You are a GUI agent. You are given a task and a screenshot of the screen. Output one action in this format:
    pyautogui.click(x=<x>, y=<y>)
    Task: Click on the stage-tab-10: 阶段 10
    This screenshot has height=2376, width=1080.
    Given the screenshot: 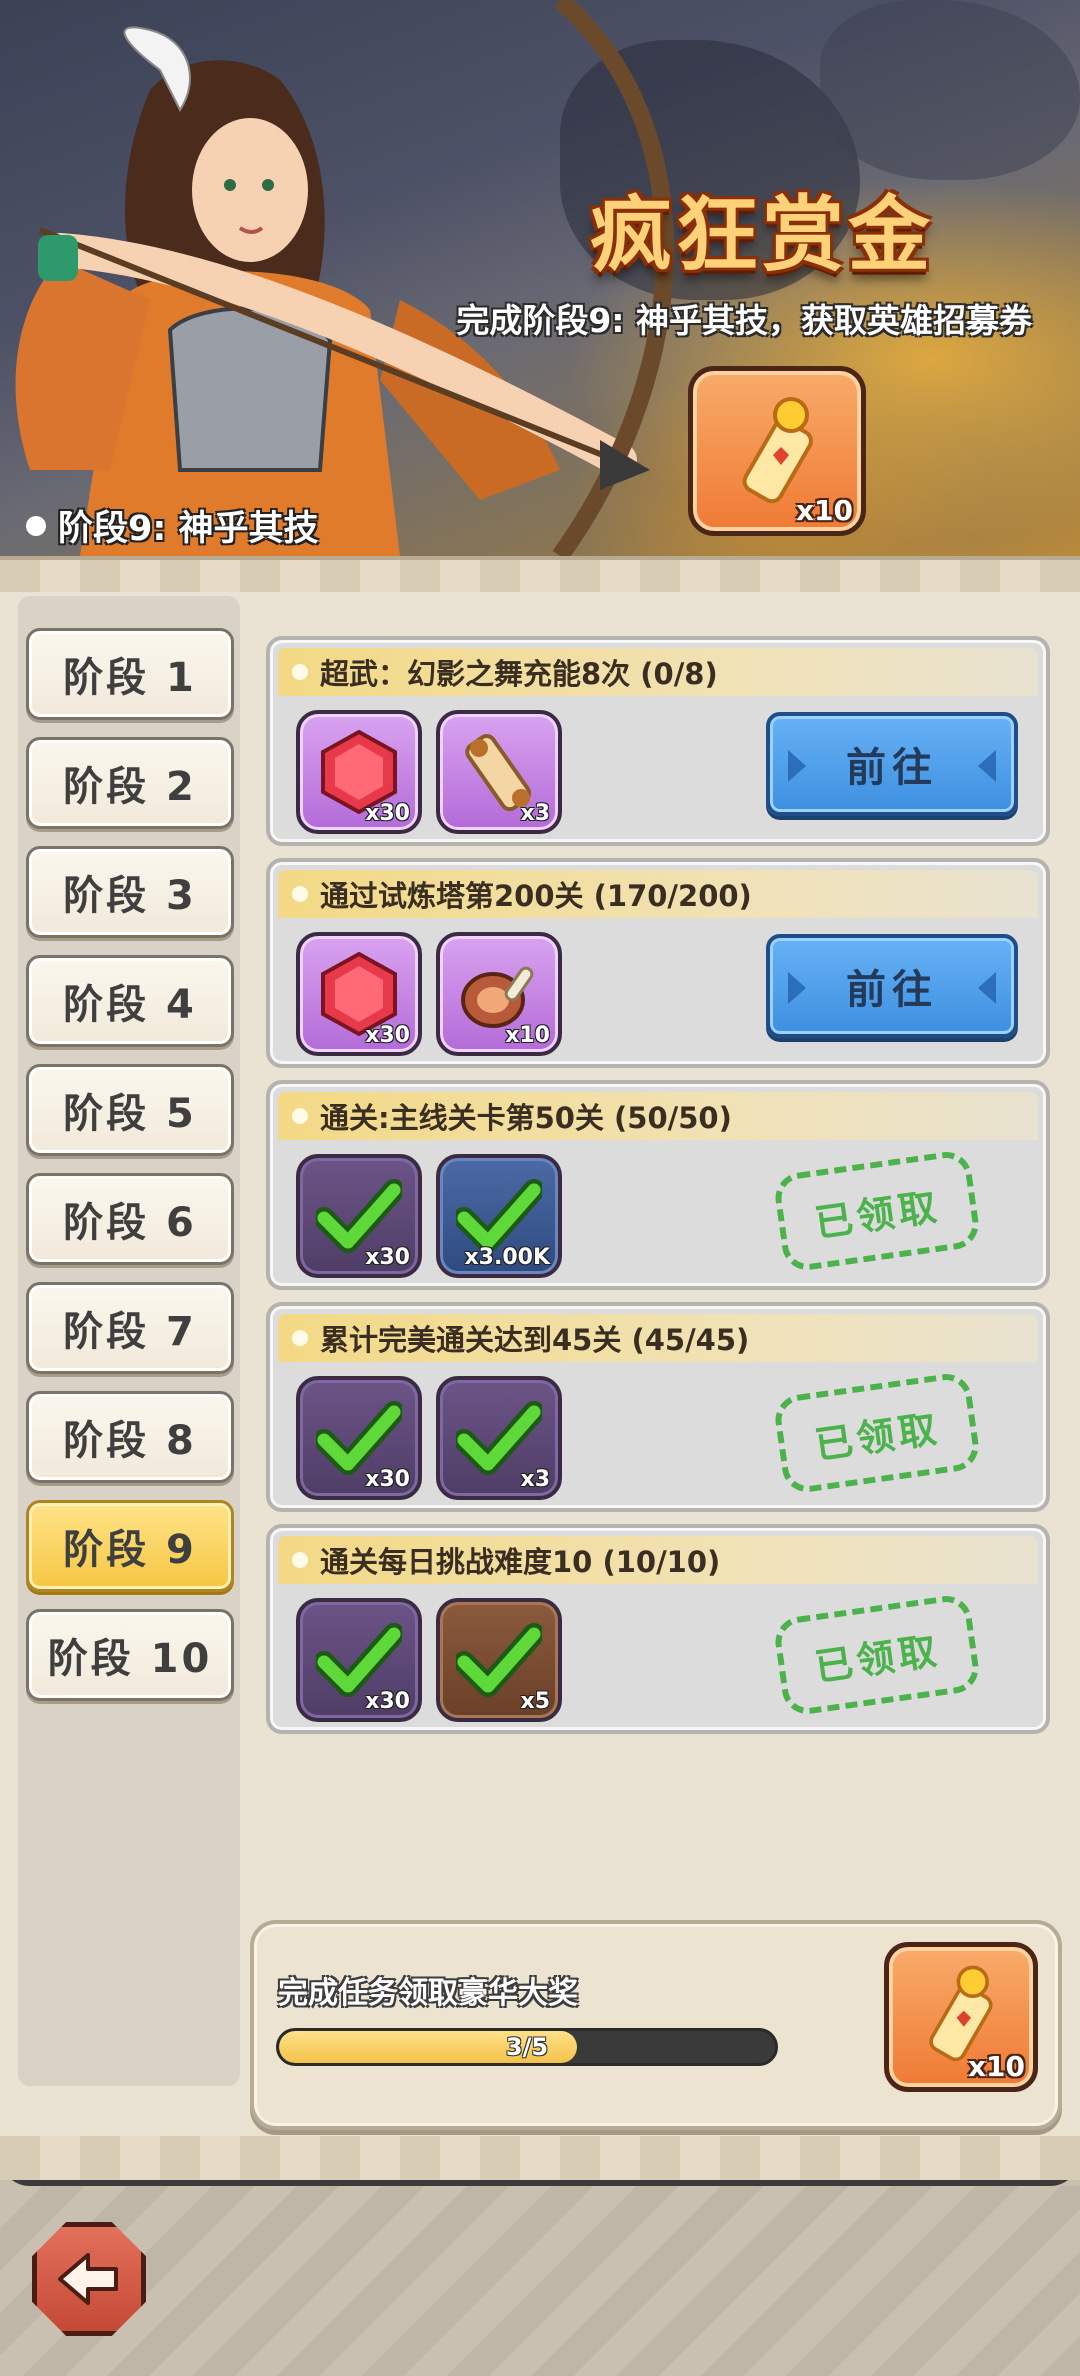 What is the action you would take?
    pyautogui.click(x=130, y=1655)
    